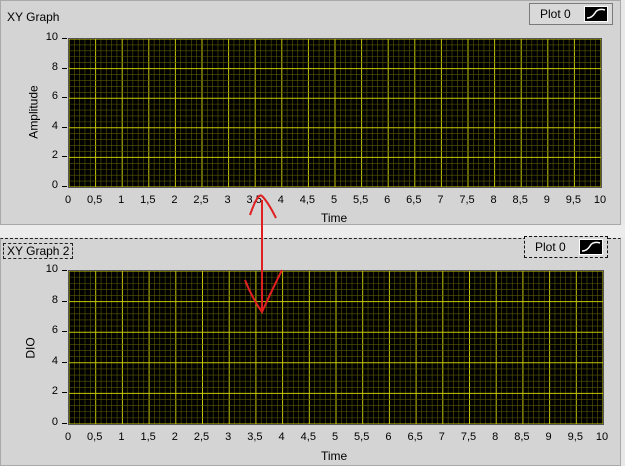 Image resolution: width=625 pixels, height=466 pixels. What do you see at coordinates (38, 251) in the screenshot?
I see `graph-title: XY Graph 2` at bounding box center [38, 251].